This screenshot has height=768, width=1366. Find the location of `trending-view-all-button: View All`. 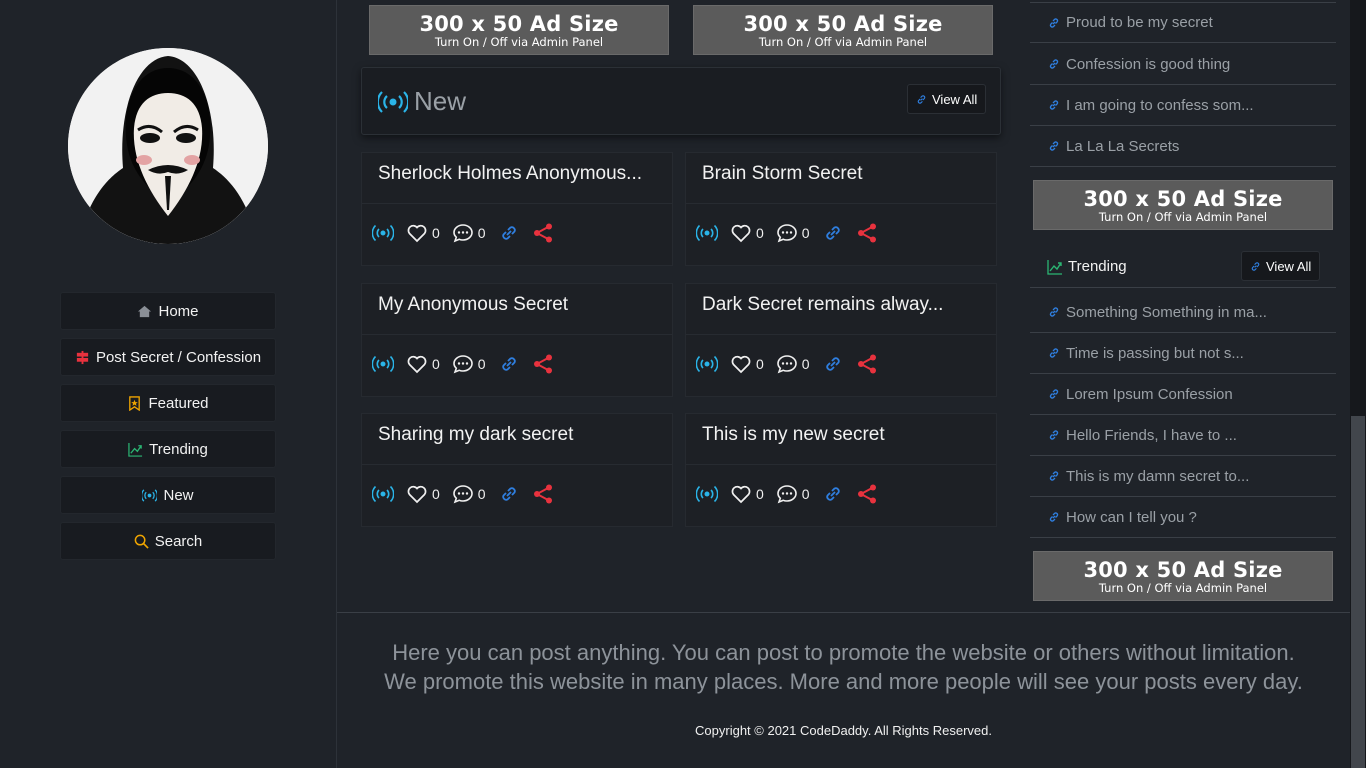

trending-view-all-button: View All is located at coordinates (1281, 266).